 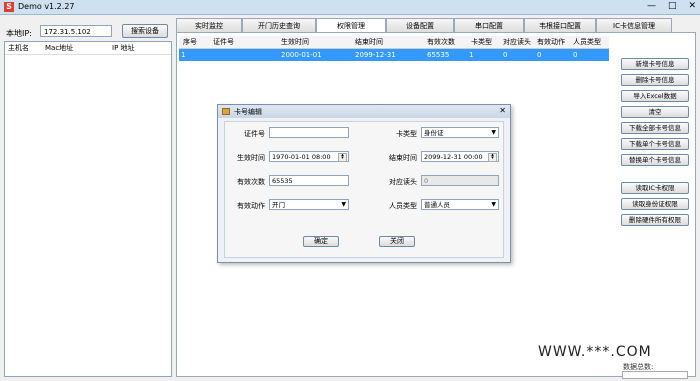 I want to click on reader-label: 对应读头, so click(x=403, y=182).